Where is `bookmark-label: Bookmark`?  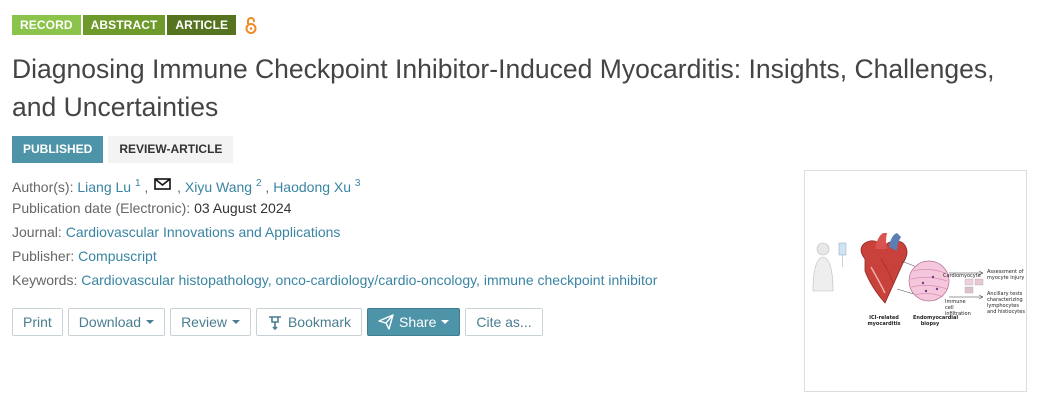
bookmark-label: Bookmark is located at coordinates (319, 322).